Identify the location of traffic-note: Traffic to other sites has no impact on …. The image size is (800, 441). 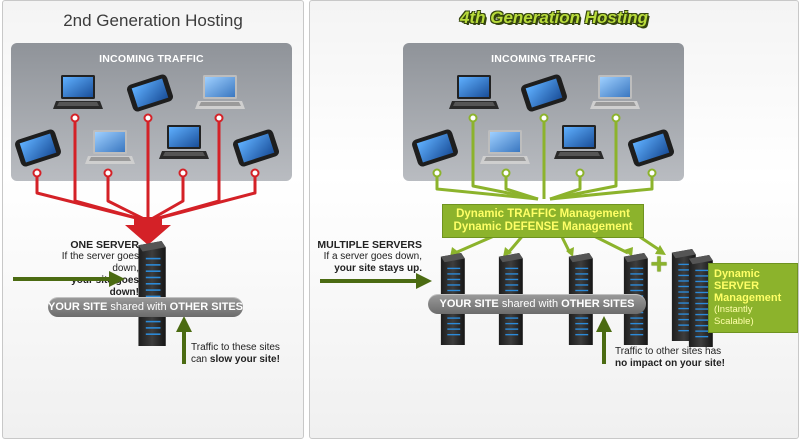
(670, 357).